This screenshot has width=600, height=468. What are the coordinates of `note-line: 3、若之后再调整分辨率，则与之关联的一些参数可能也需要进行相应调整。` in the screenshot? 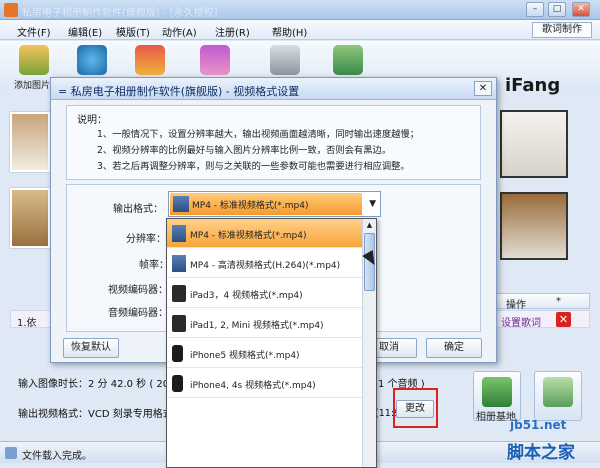 It's located at (253, 166).